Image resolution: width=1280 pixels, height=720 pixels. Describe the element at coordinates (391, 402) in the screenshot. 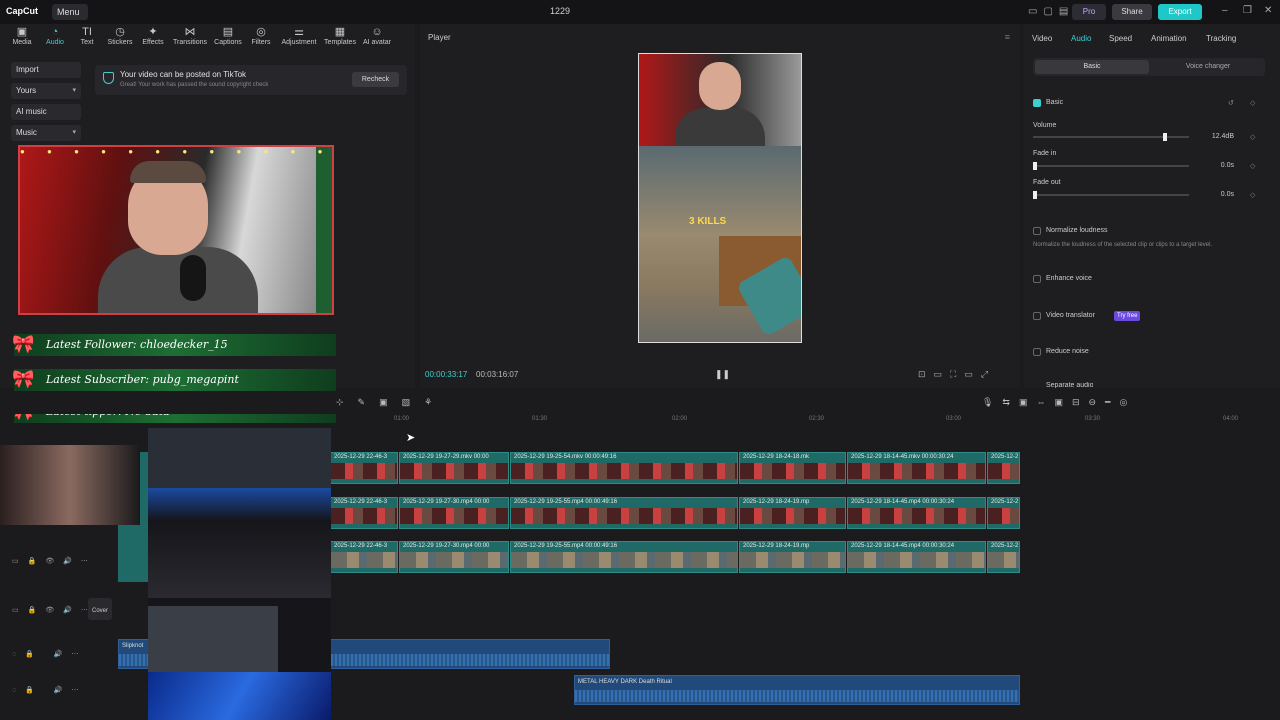

I see `timeline-edit-icons: ⊹✎▣▧⚘` at that location.